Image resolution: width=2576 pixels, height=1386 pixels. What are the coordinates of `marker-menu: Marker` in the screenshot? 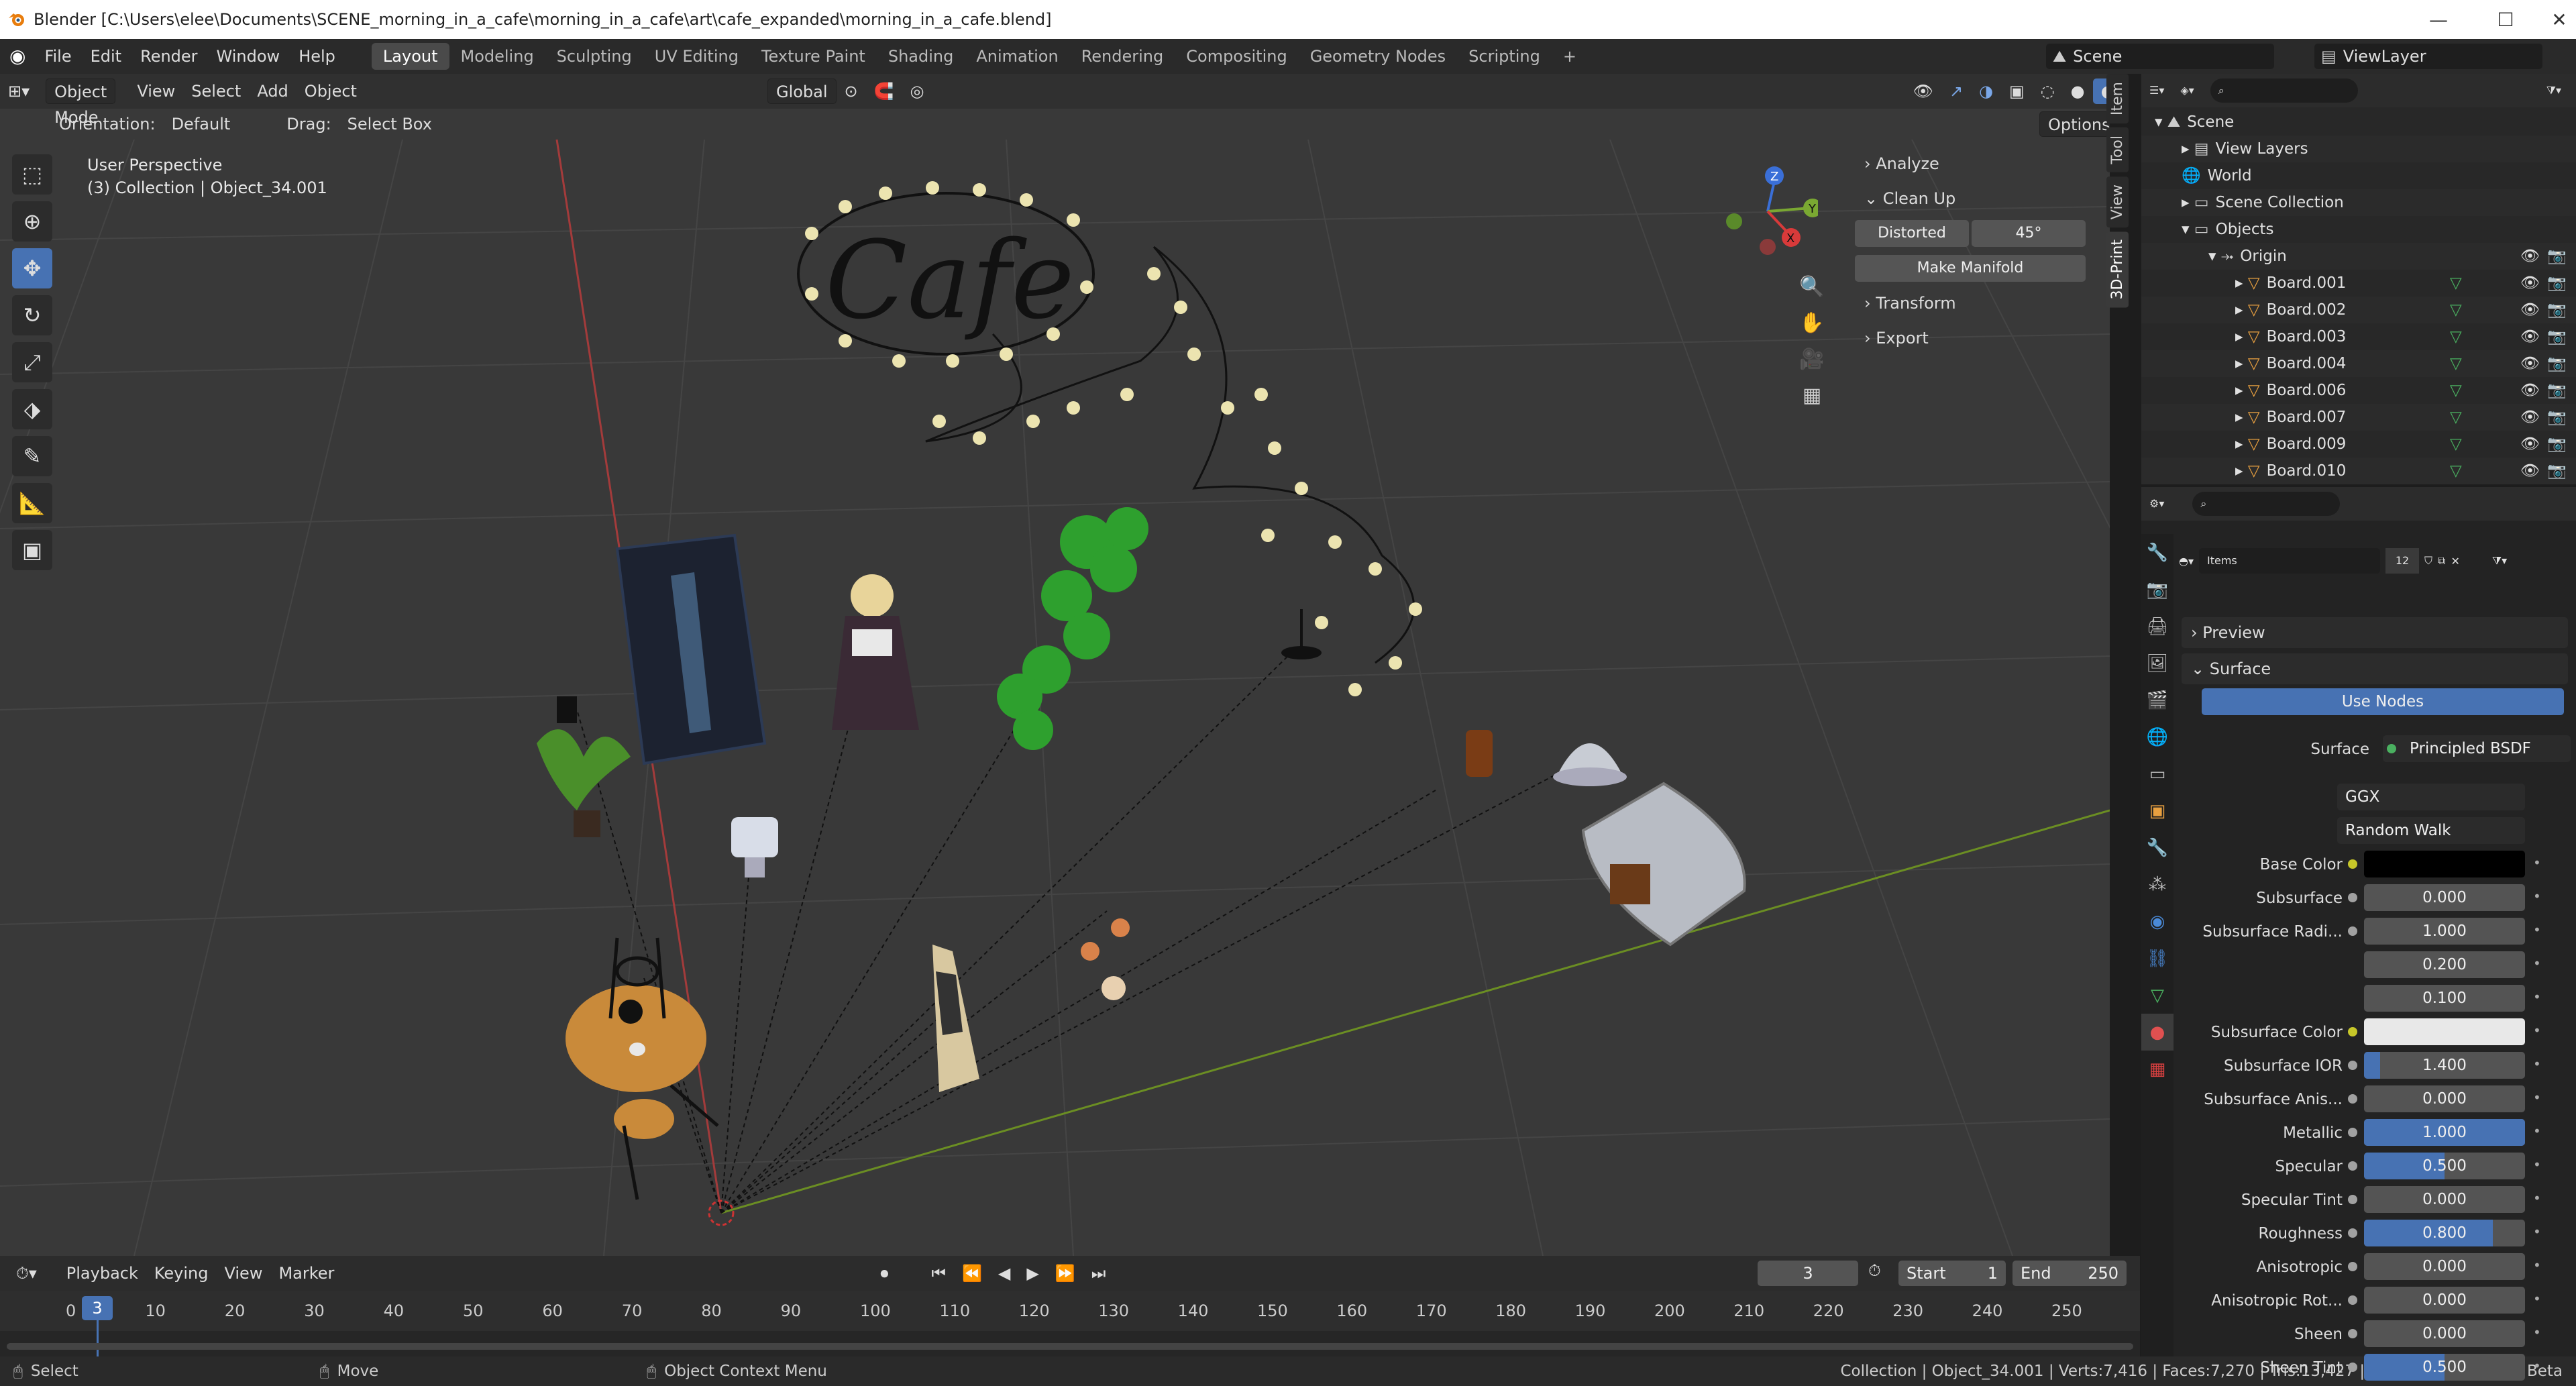 It's located at (306, 1273).